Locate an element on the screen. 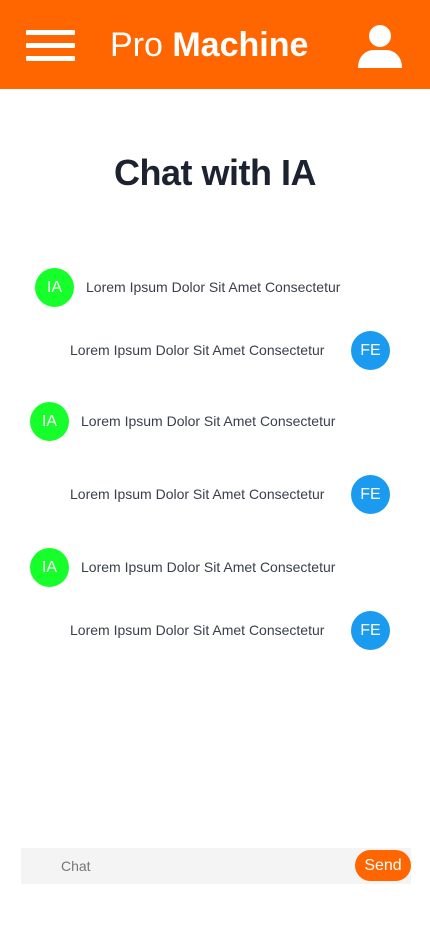 Image resolution: width=430 pixels, height=932 pixels. user-icon is located at coordinates (380, 47).